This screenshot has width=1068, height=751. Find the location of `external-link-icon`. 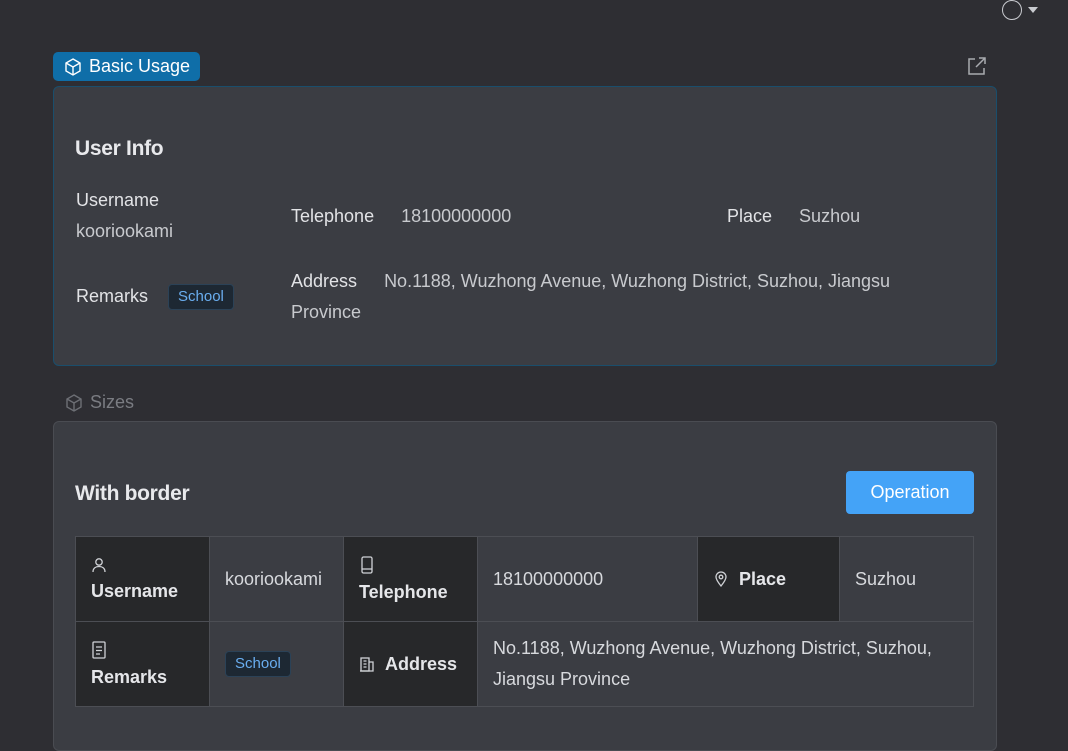

external-link-icon is located at coordinates (977, 66).